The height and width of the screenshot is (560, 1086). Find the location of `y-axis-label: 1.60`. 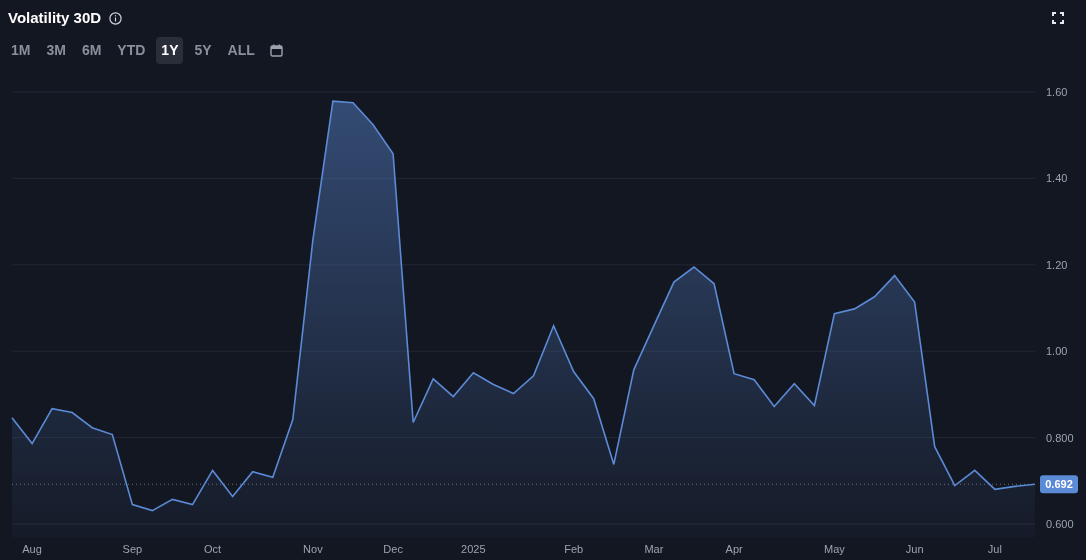

y-axis-label: 1.60 is located at coordinates (1057, 92).